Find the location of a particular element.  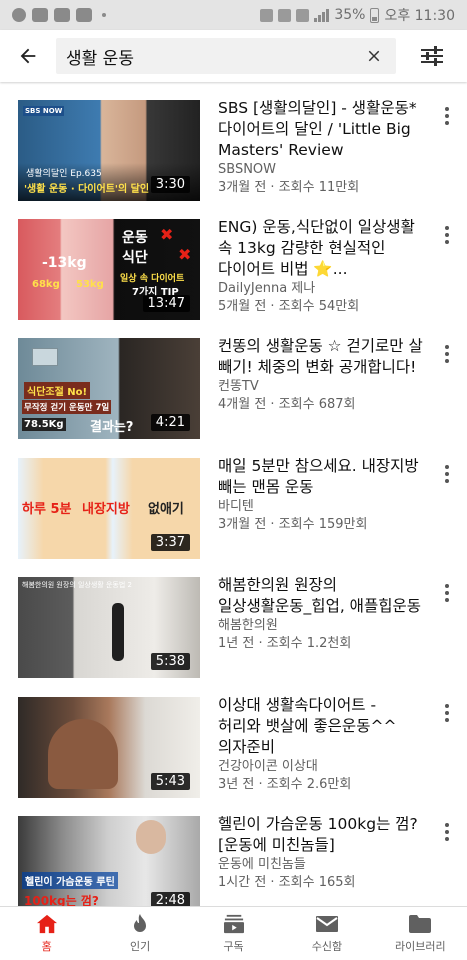

video-meta: 1시간 전 · 조회수 165회 is located at coordinates (287, 882).